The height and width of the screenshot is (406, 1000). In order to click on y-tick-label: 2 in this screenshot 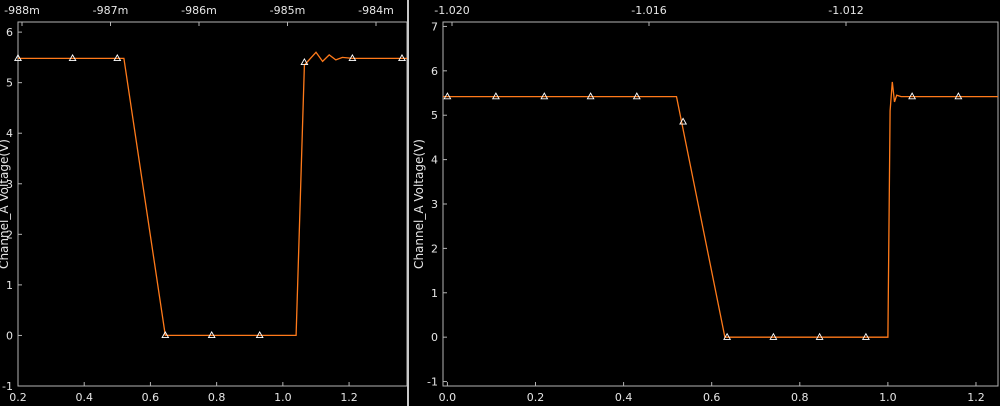, I will do `click(434, 248)`.